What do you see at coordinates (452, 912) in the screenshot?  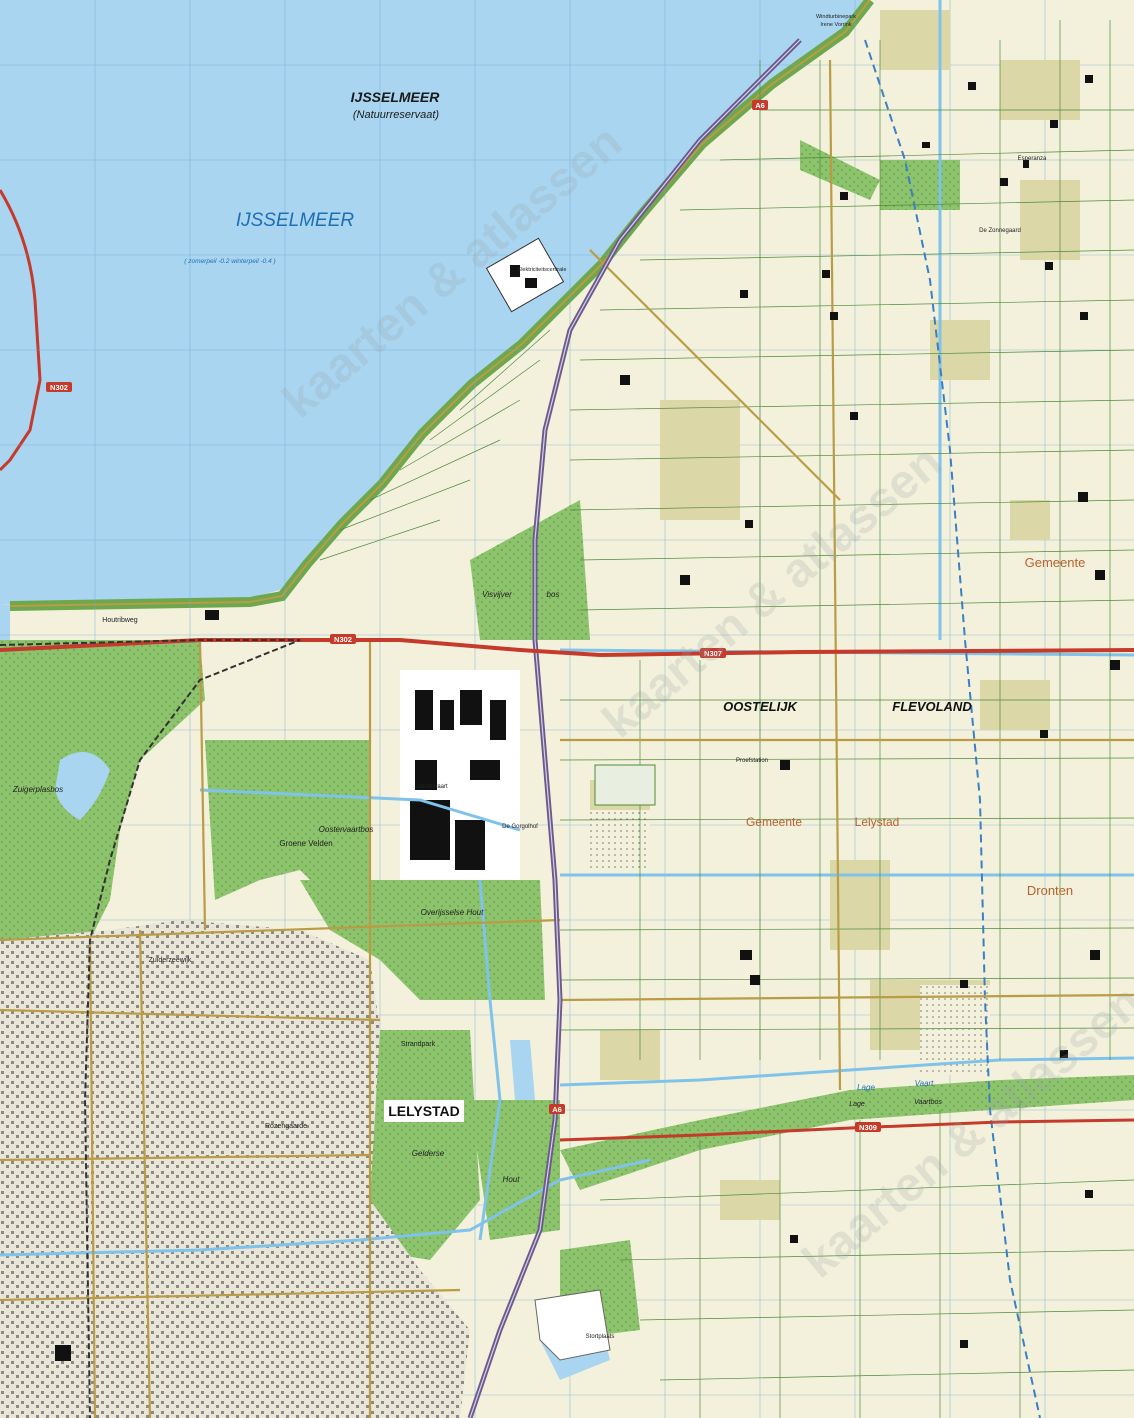 I see `overijsselse-hout-label: Overijsselse Hout` at bounding box center [452, 912].